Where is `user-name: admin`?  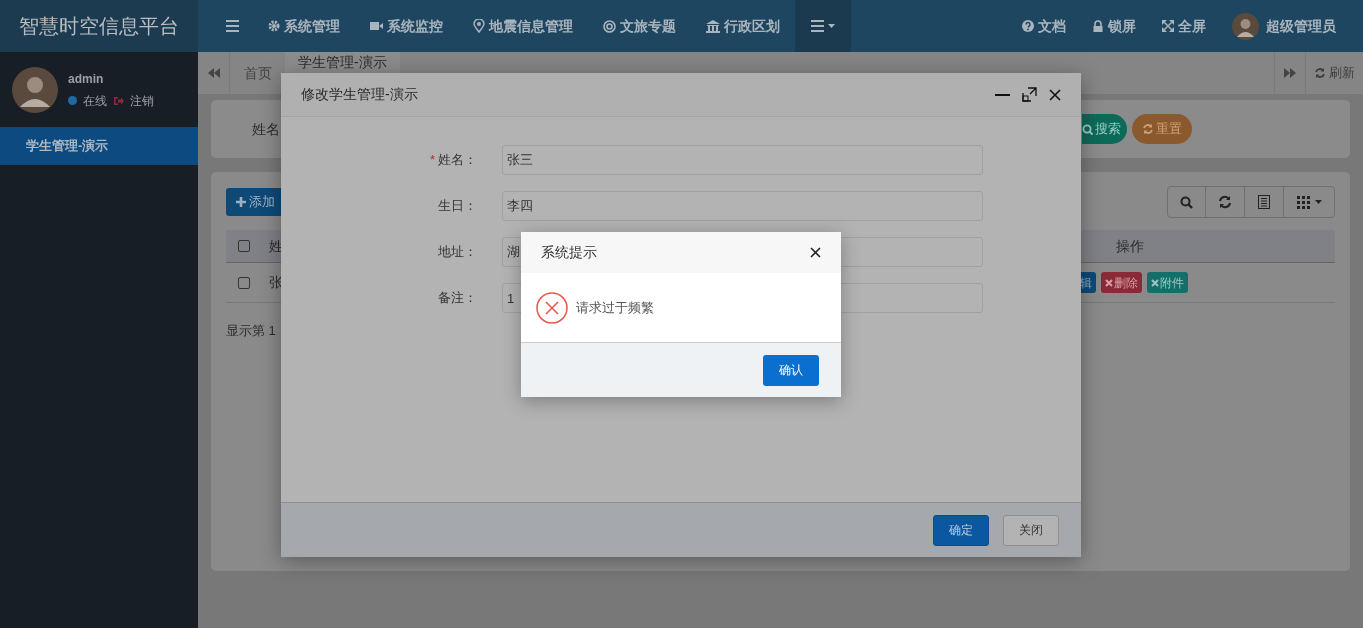 user-name: admin is located at coordinates (86, 79).